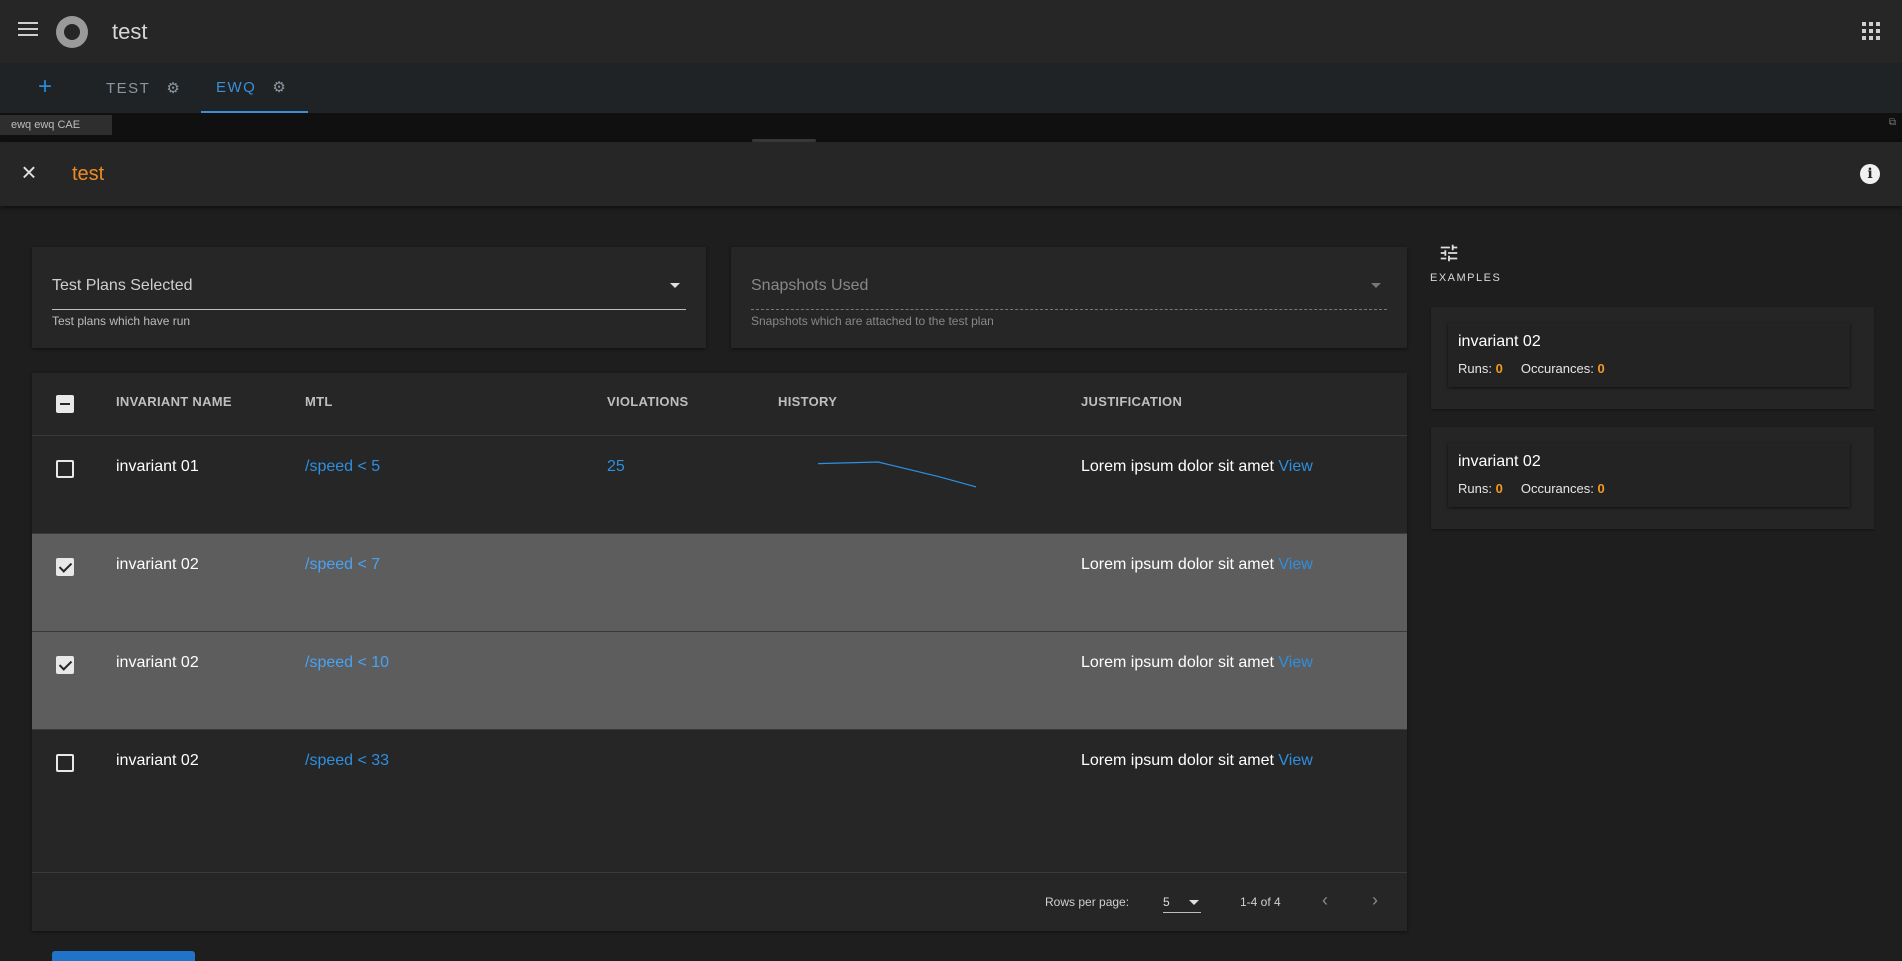  What do you see at coordinates (1466, 278) in the screenshot?
I see `examples-label: EXAMPLES` at bounding box center [1466, 278].